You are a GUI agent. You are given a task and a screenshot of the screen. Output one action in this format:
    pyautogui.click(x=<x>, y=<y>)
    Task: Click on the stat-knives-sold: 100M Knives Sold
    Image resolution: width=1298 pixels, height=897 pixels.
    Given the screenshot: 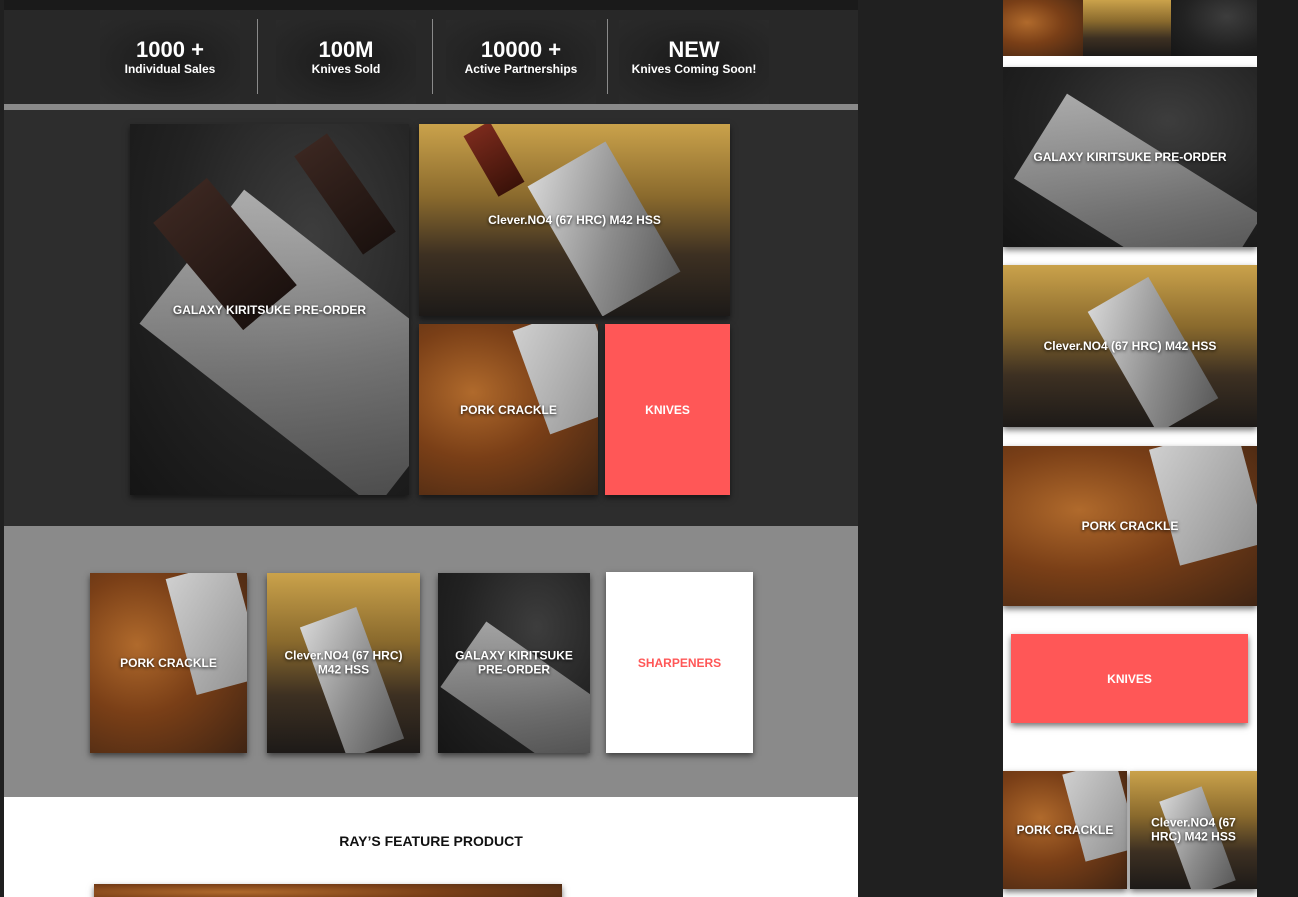 What is the action you would take?
    pyautogui.click(x=346, y=62)
    